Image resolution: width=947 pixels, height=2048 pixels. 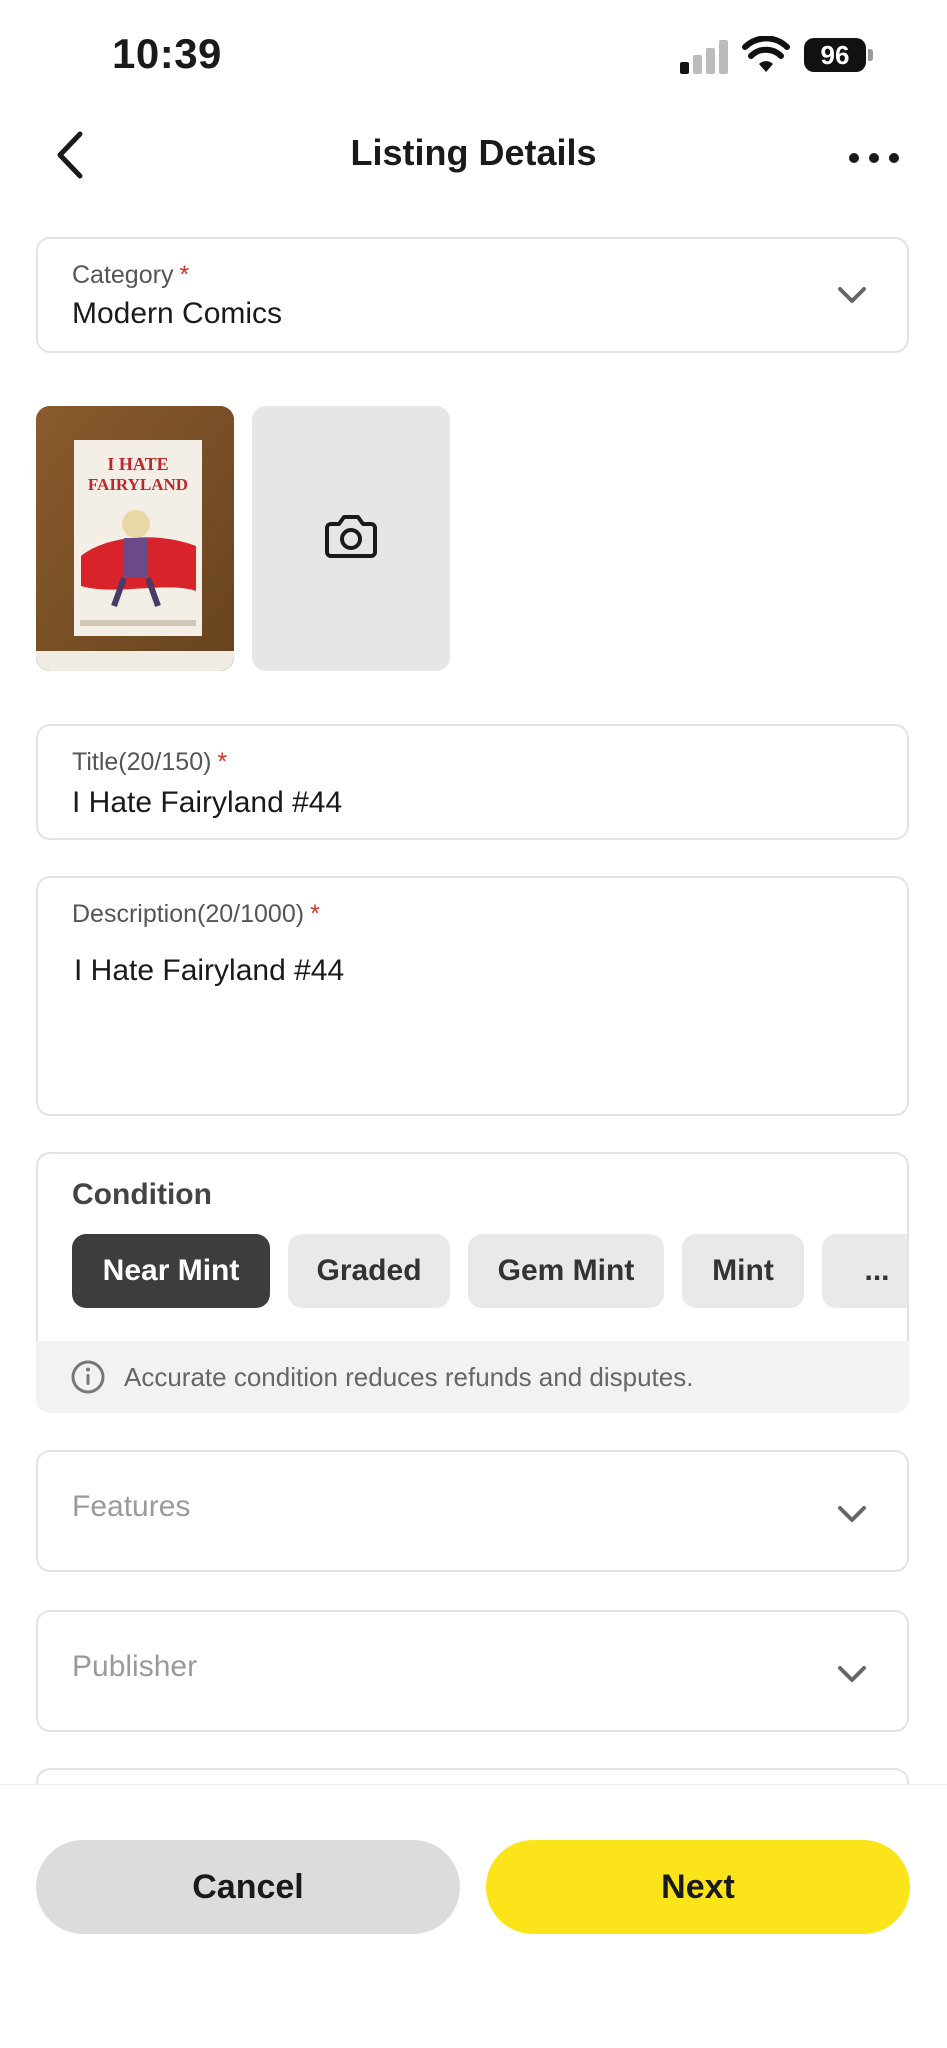 I want to click on svg-text: FAIRYLAND, so click(x=138, y=484).